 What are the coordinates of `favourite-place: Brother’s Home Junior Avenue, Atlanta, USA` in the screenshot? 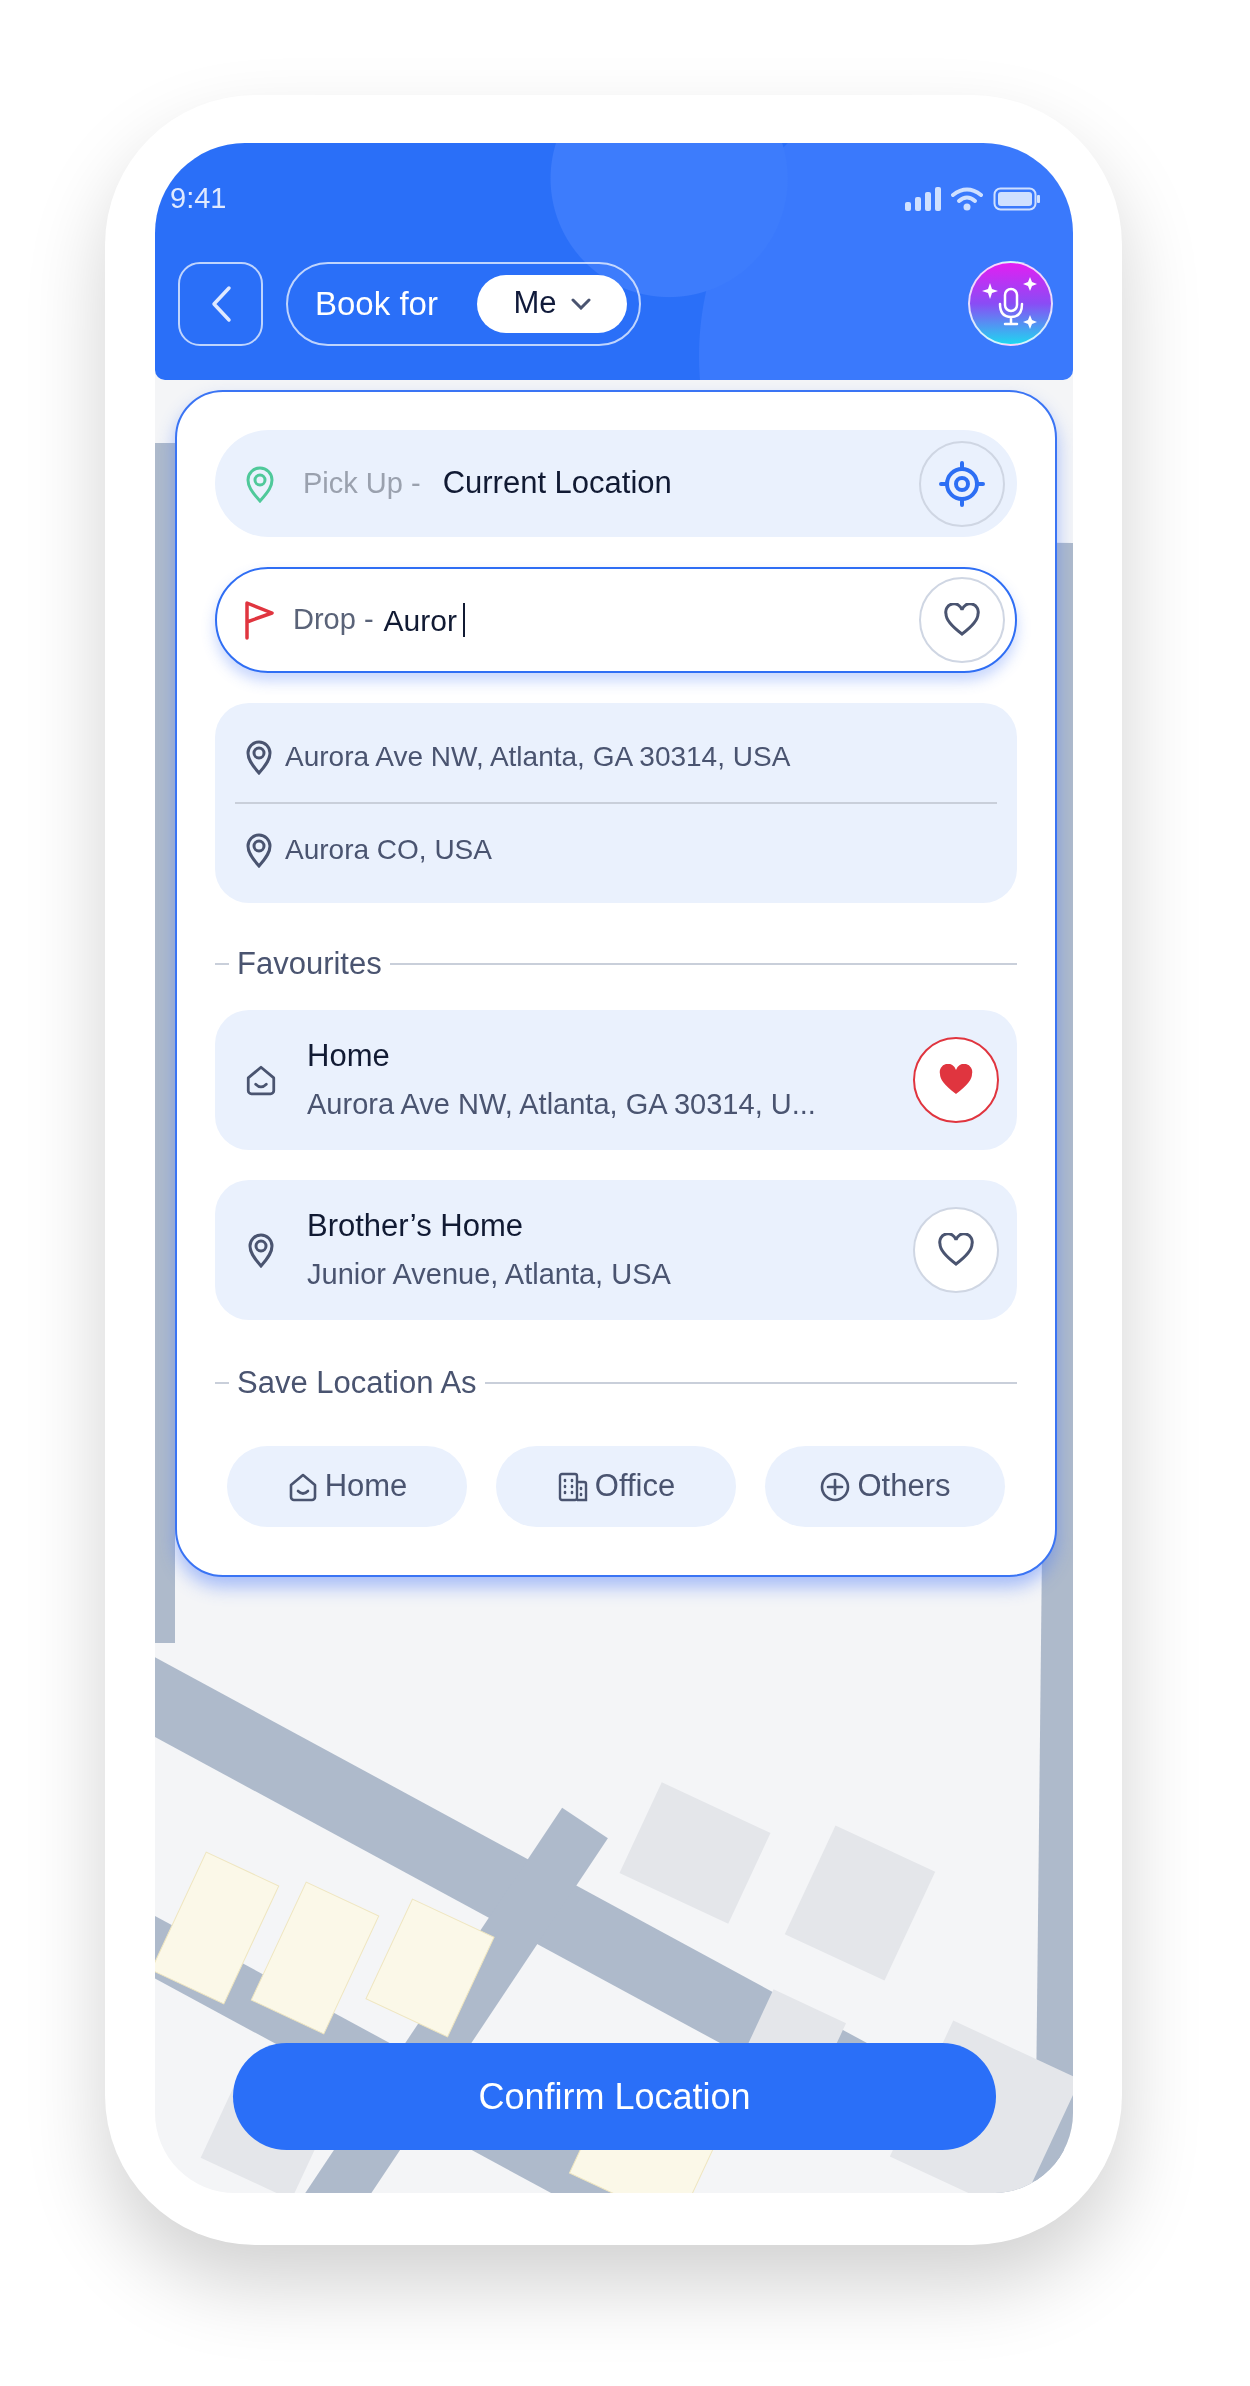 It's located at (616, 1249).